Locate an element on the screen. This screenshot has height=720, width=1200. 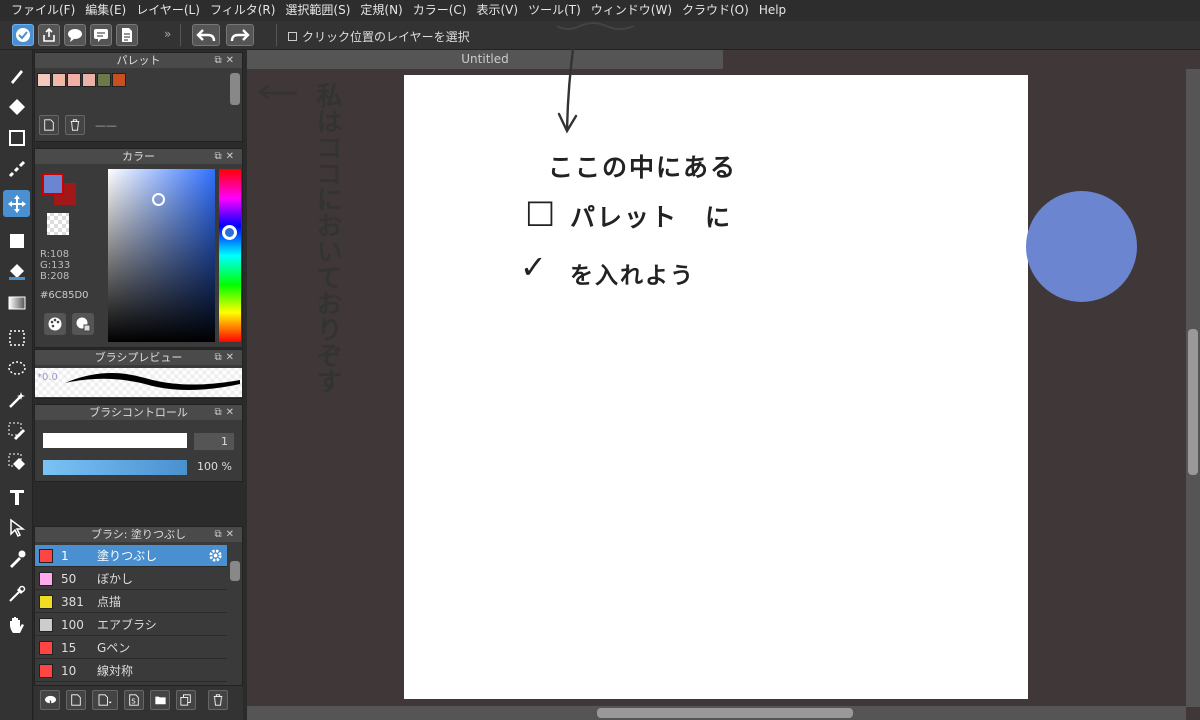
vertical-scrollbar is located at coordinates (1193, 388).